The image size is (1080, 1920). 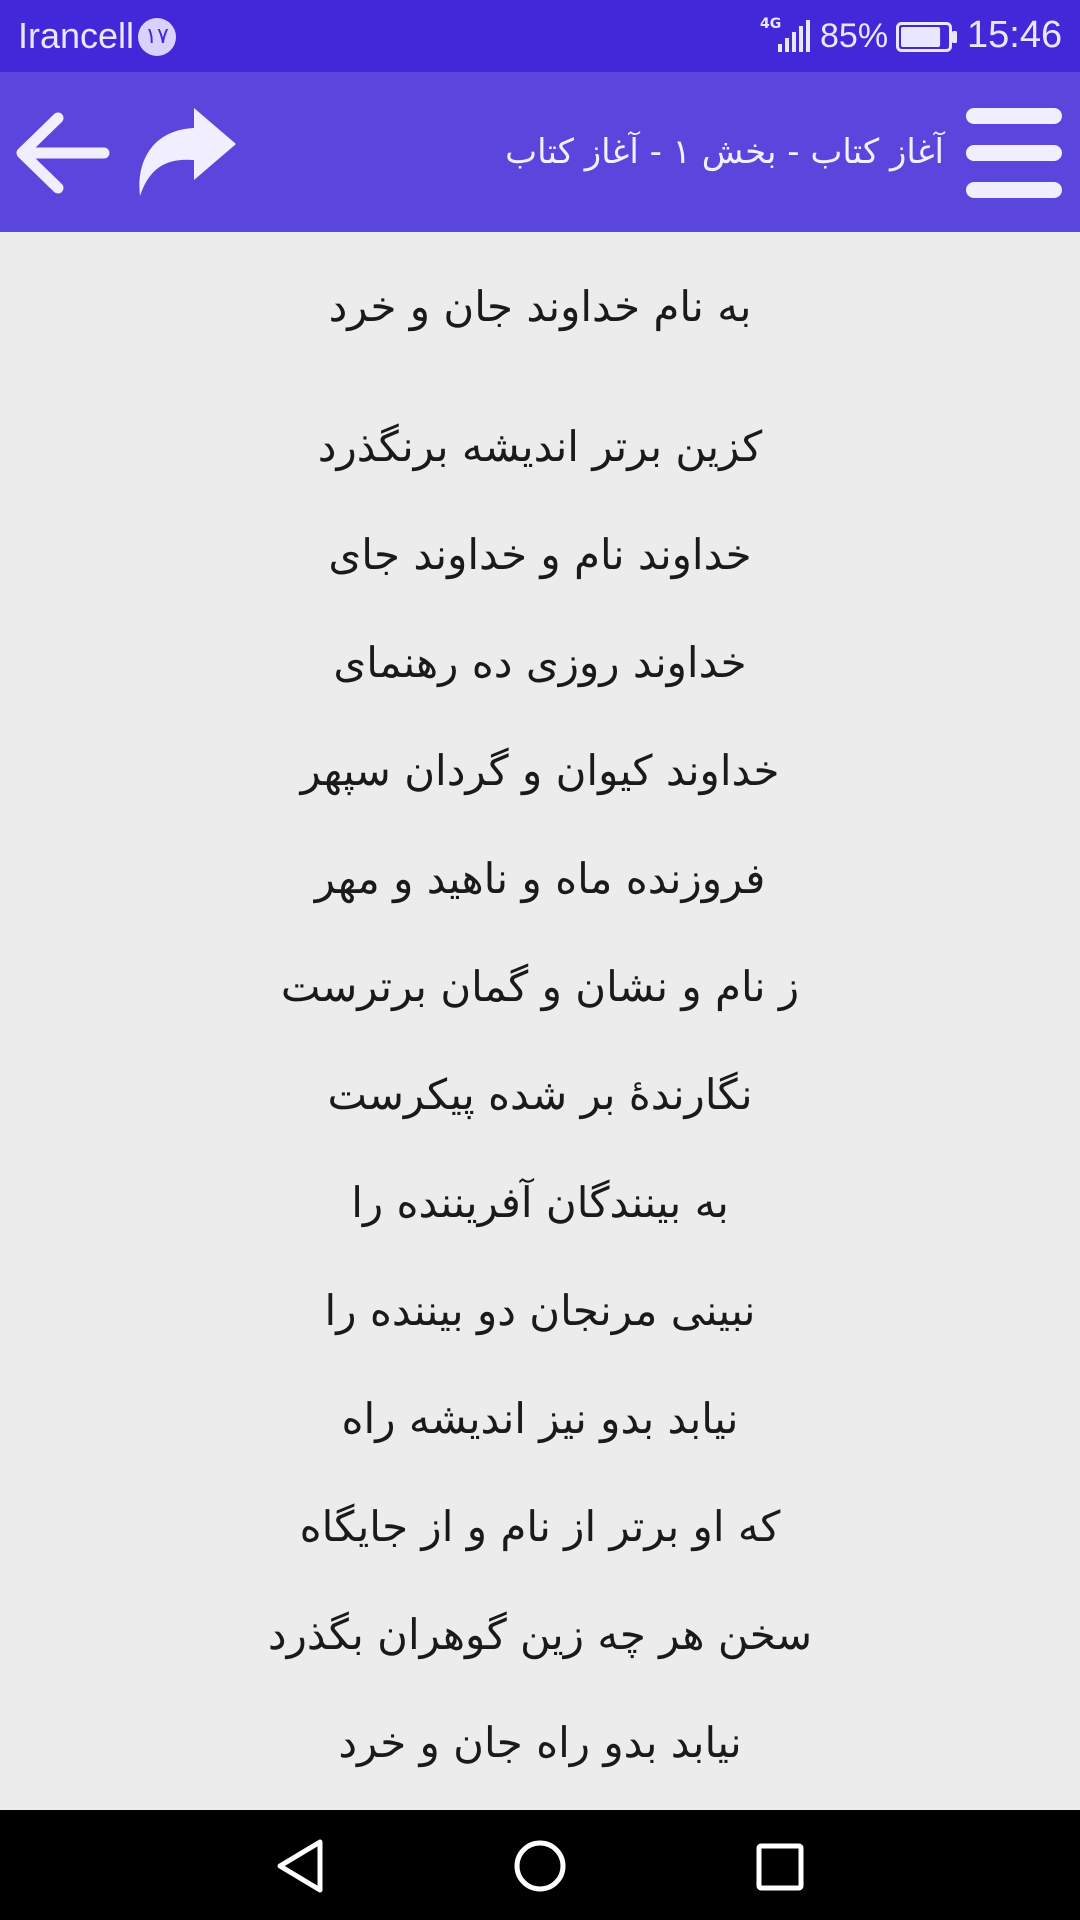 What do you see at coordinates (540, 1094) in the screenshot?
I see `poem-verse: نگارندهٔ بر شده پیکرست` at bounding box center [540, 1094].